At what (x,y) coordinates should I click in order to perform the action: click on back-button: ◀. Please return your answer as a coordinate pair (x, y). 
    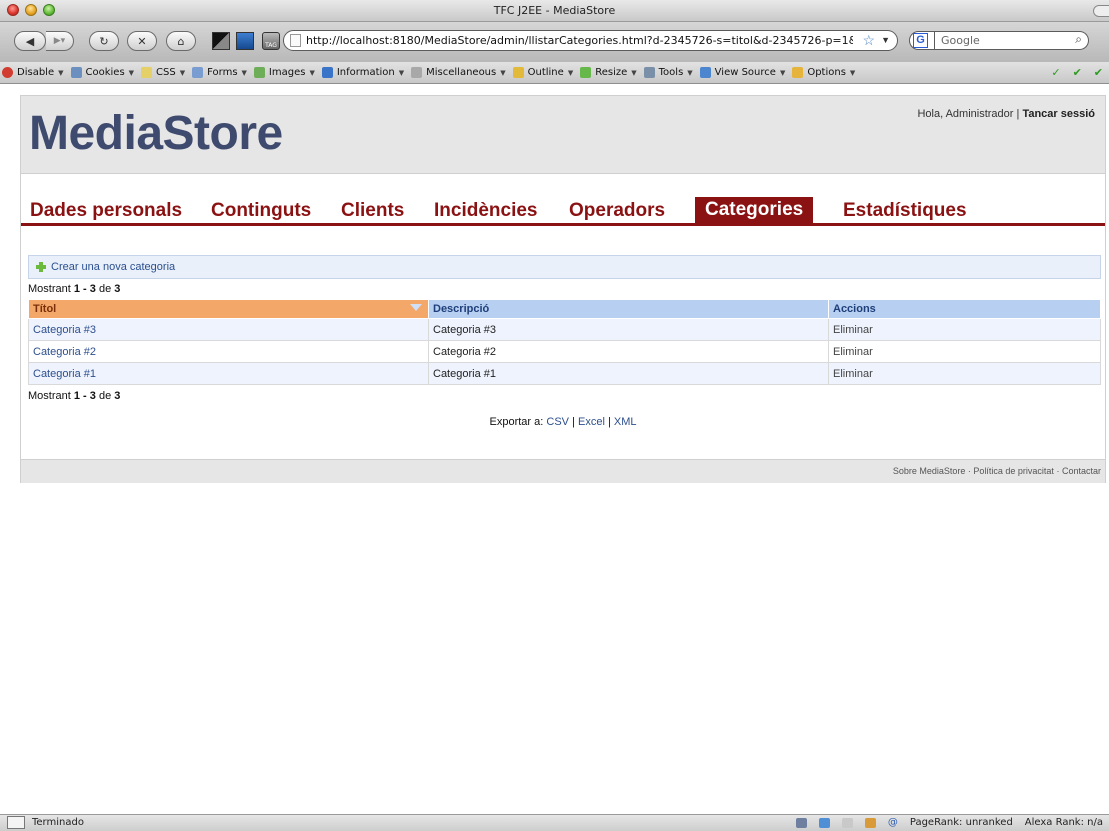
    Looking at the image, I should click on (30, 41).